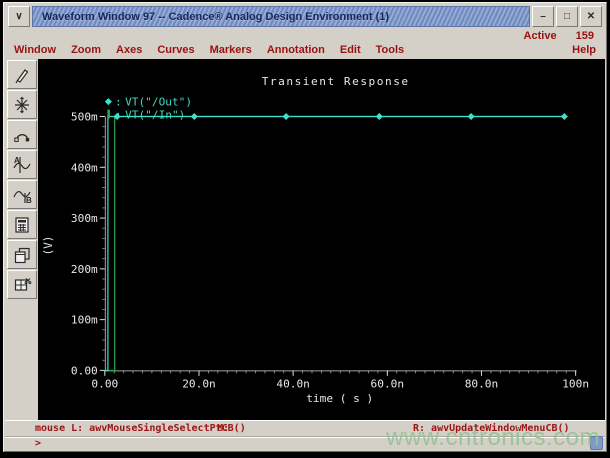  Describe the element at coordinates (29, 200) in the screenshot. I see `svg-text: B` at that location.